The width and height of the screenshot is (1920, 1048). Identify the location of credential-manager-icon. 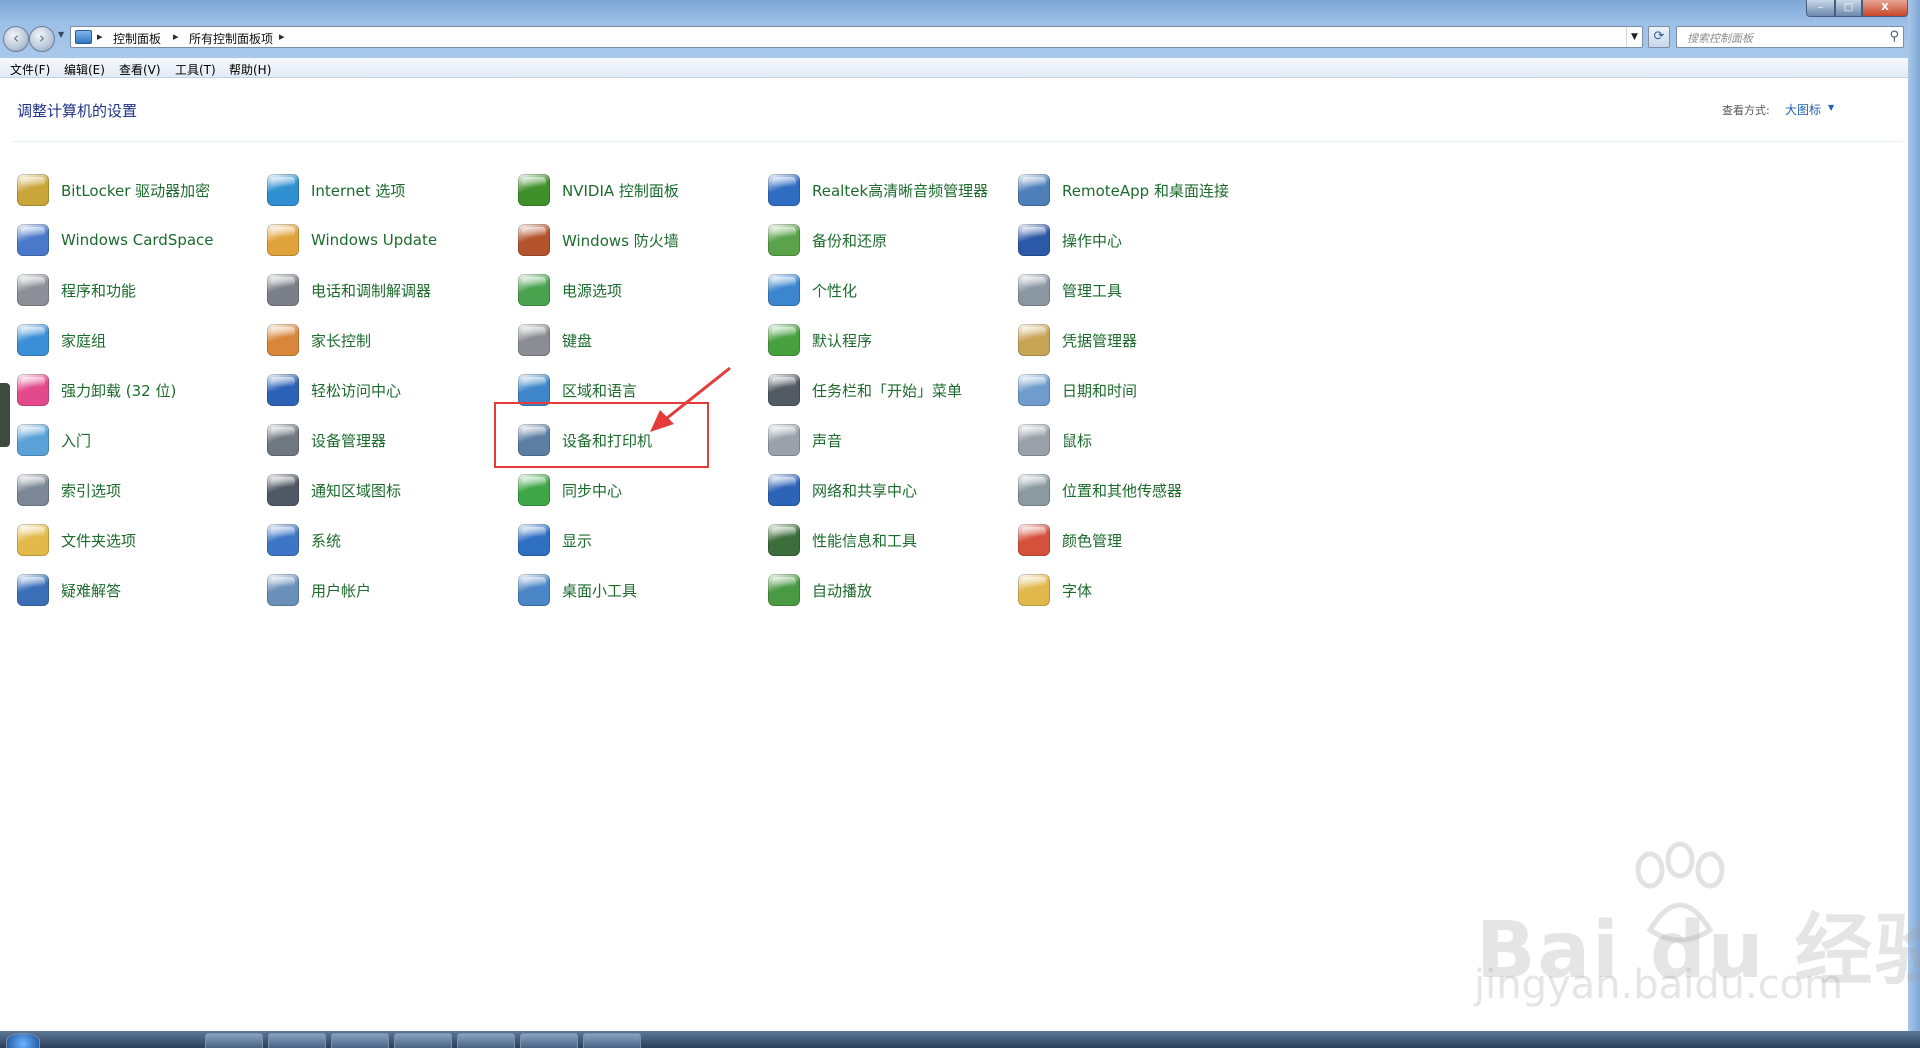
(1034, 340).